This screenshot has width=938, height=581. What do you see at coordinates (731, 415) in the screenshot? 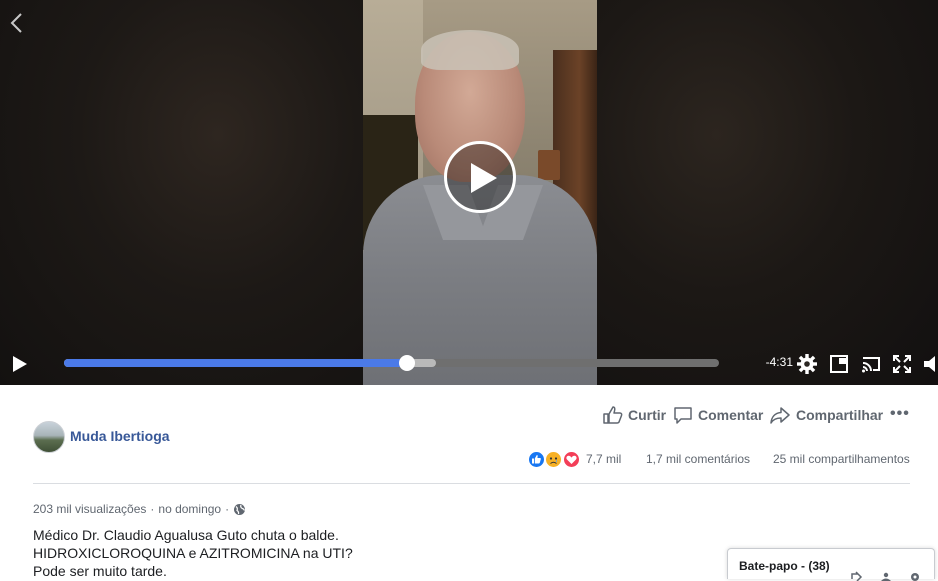
I see `comment-label: Comentar` at bounding box center [731, 415].